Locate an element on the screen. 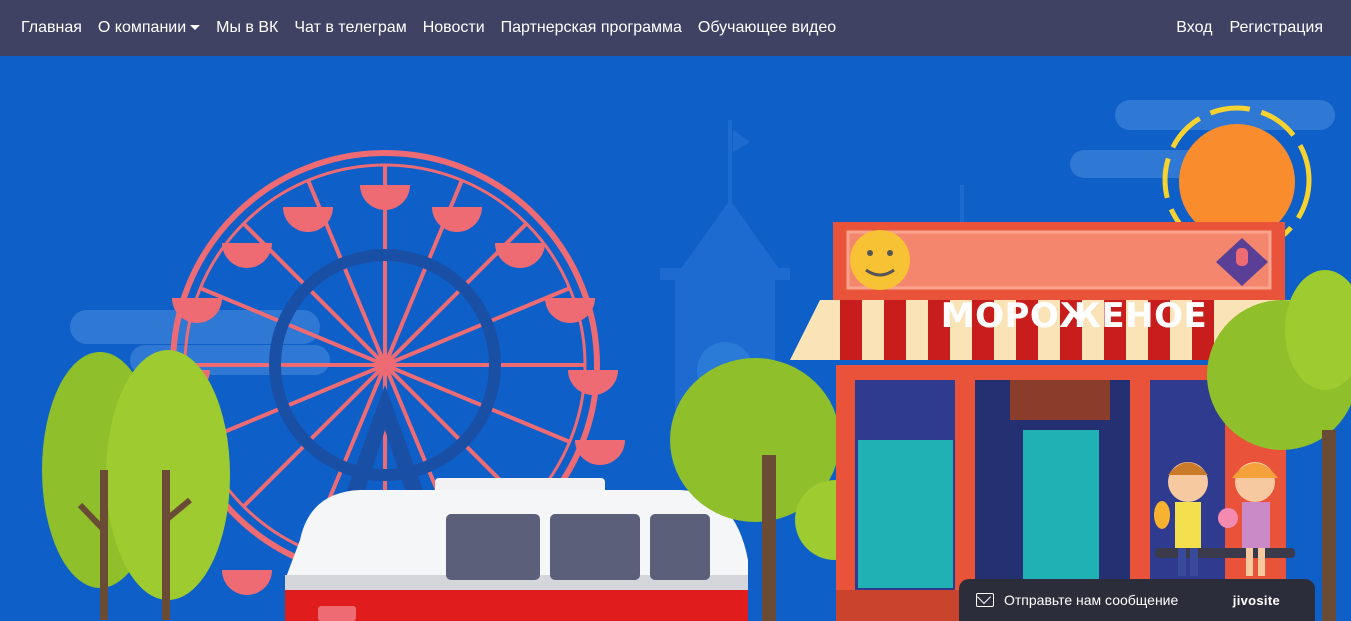 The image size is (1351, 621). jivosite-logo: jivosite is located at coordinates (1256, 600).